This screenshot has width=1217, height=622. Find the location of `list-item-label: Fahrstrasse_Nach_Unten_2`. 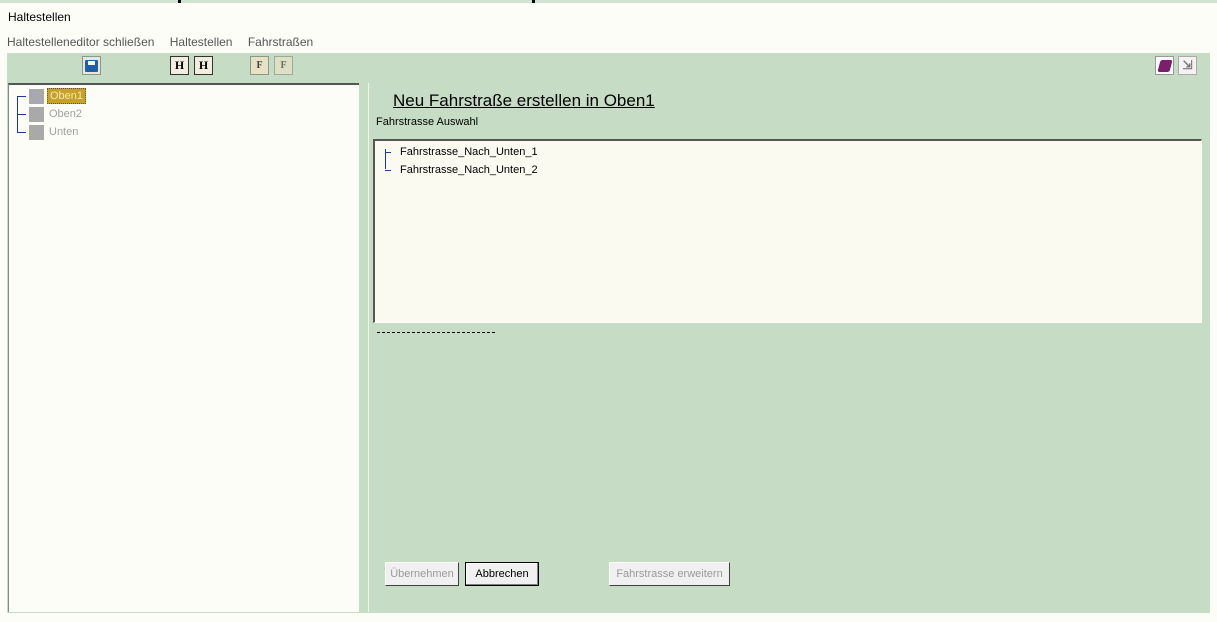

list-item-label: Fahrstrasse_Nach_Unten_2 is located at coordinates (469, 170).